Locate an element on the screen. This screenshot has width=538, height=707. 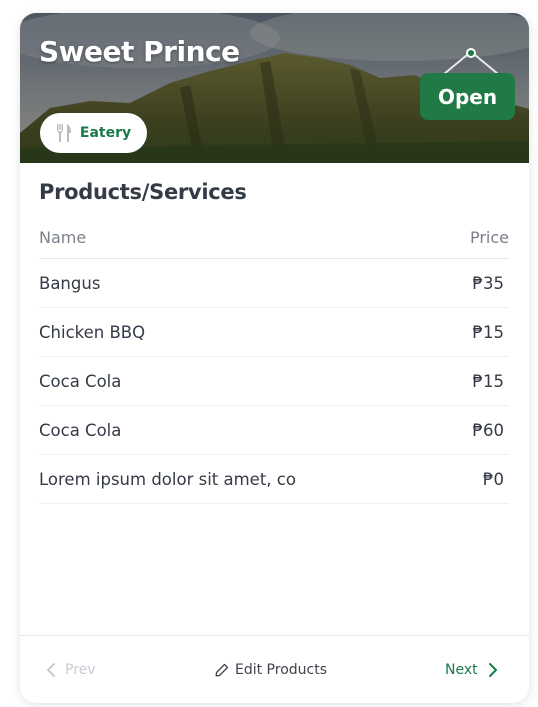
table-row: Coca Cola ₱15 is located at coordinates (274, 381).